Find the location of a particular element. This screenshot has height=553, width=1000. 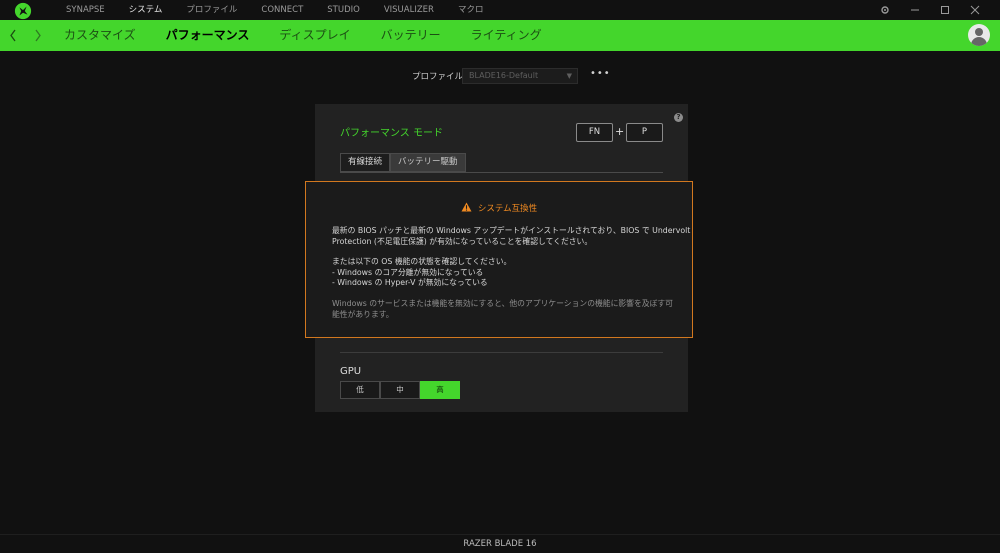

tab-on-battery: バッテリー駆動 is located at coordinates (428, 162).